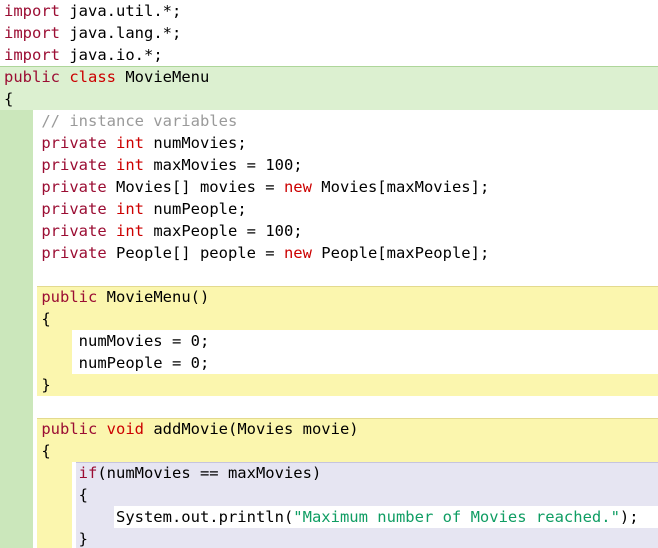 This screenshot has width=658, height=548. What do you see at coordinates (195, 143) in the screenshot?
I see `code-token: numMovies;` at bounding box center [195, 143].